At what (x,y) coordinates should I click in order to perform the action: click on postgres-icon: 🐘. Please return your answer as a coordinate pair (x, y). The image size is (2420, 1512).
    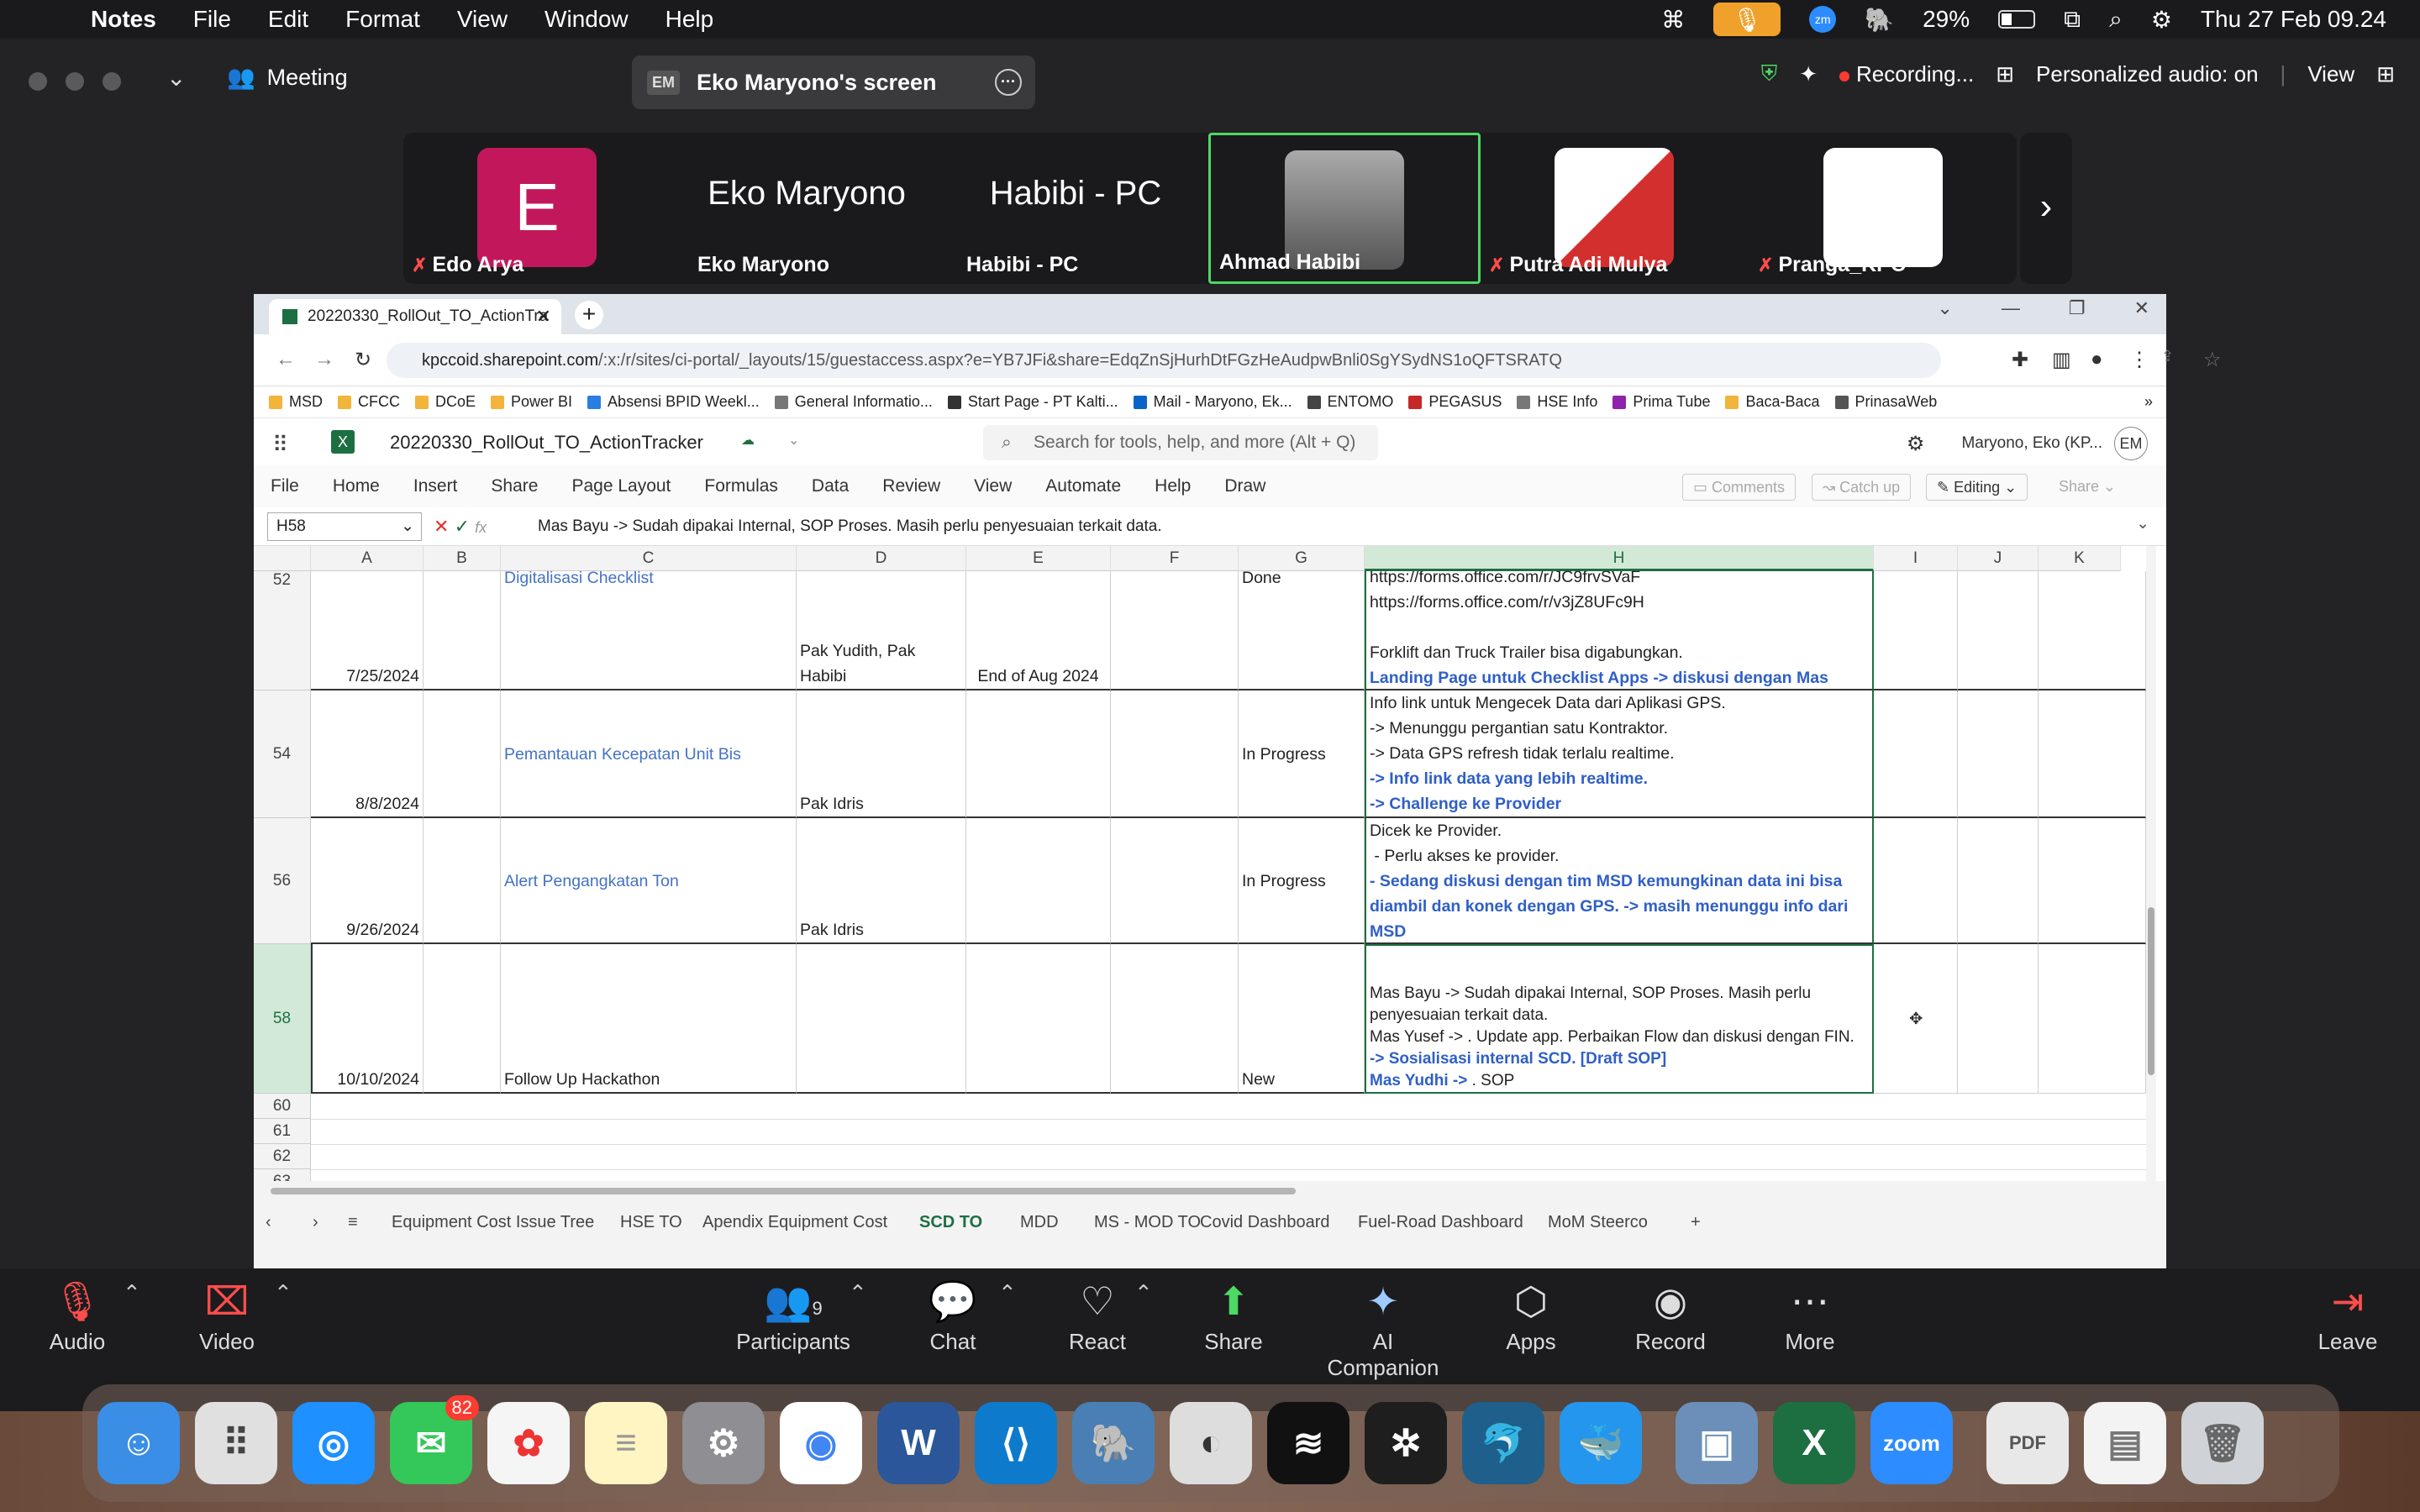
    Looking at the image, I should click on (1113, 1443).